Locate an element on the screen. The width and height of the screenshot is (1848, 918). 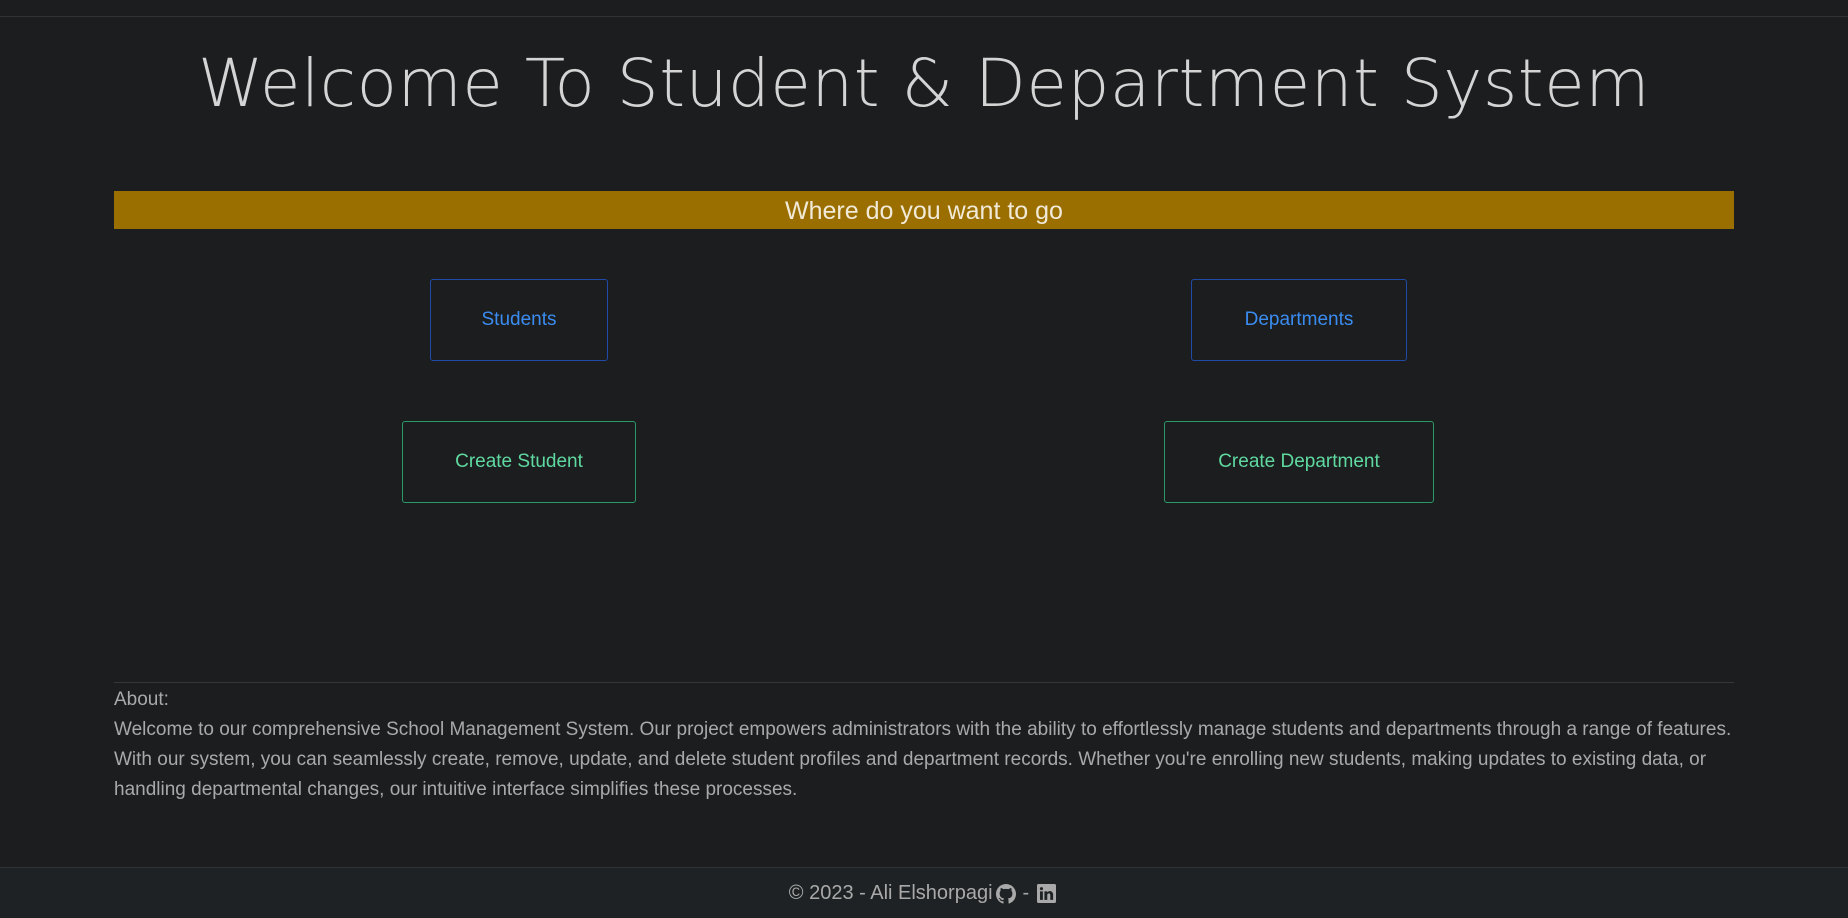
create-student-button: Create Student is located at coordinates (519, 462).